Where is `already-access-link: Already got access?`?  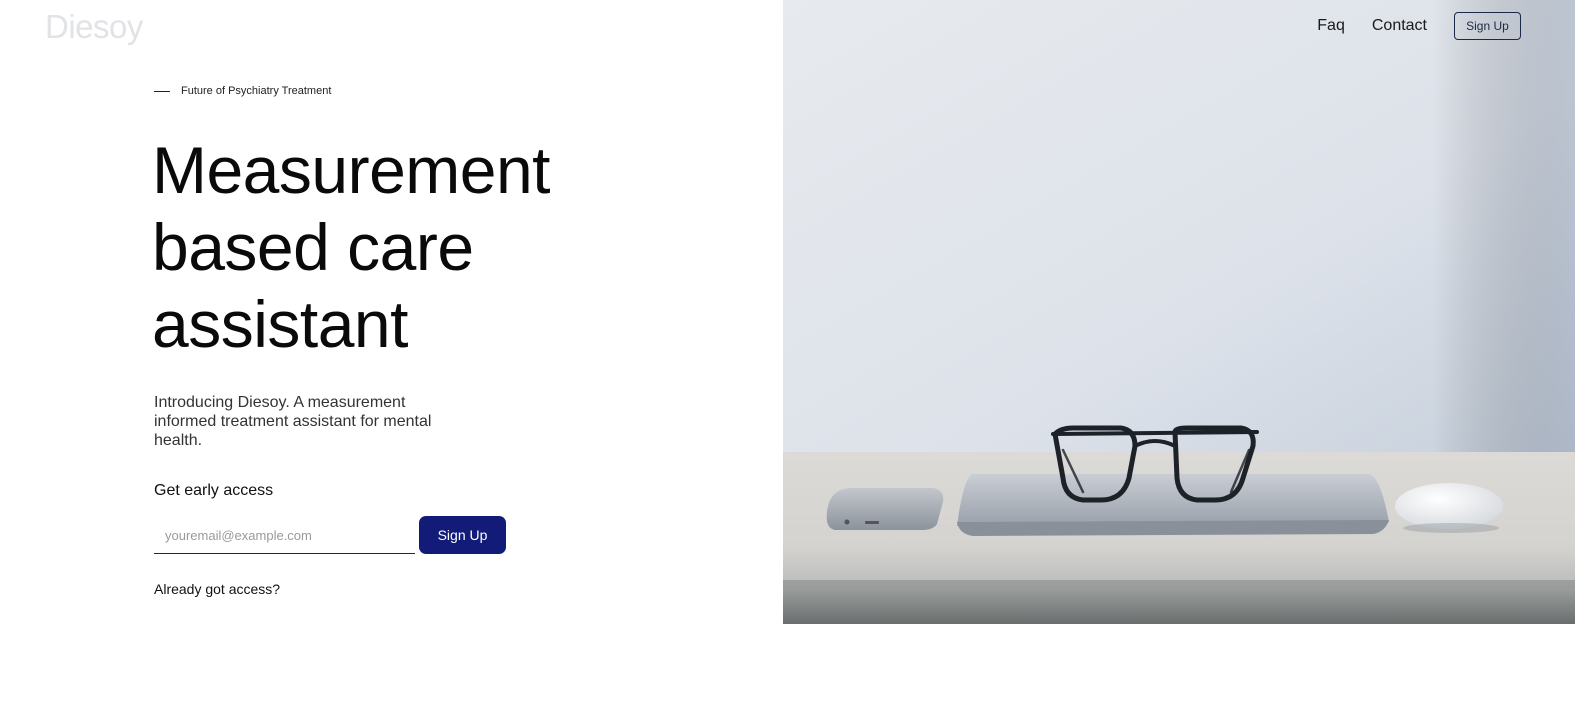
already-access-link: Already got access? is located at coordinates (217, 589).